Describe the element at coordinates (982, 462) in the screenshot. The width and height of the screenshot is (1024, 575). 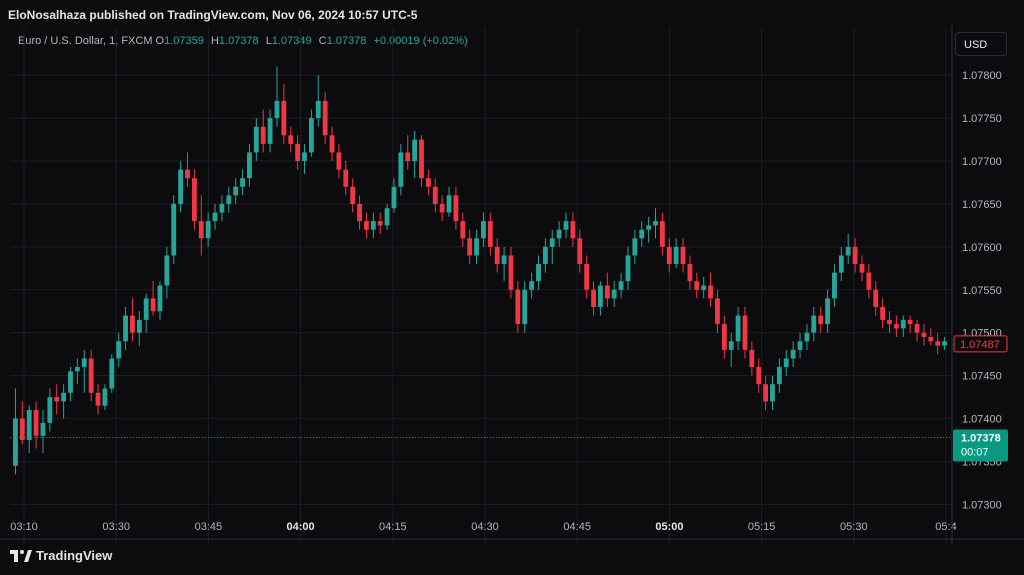
I see `y-tick-label: 1.07350` at that location.